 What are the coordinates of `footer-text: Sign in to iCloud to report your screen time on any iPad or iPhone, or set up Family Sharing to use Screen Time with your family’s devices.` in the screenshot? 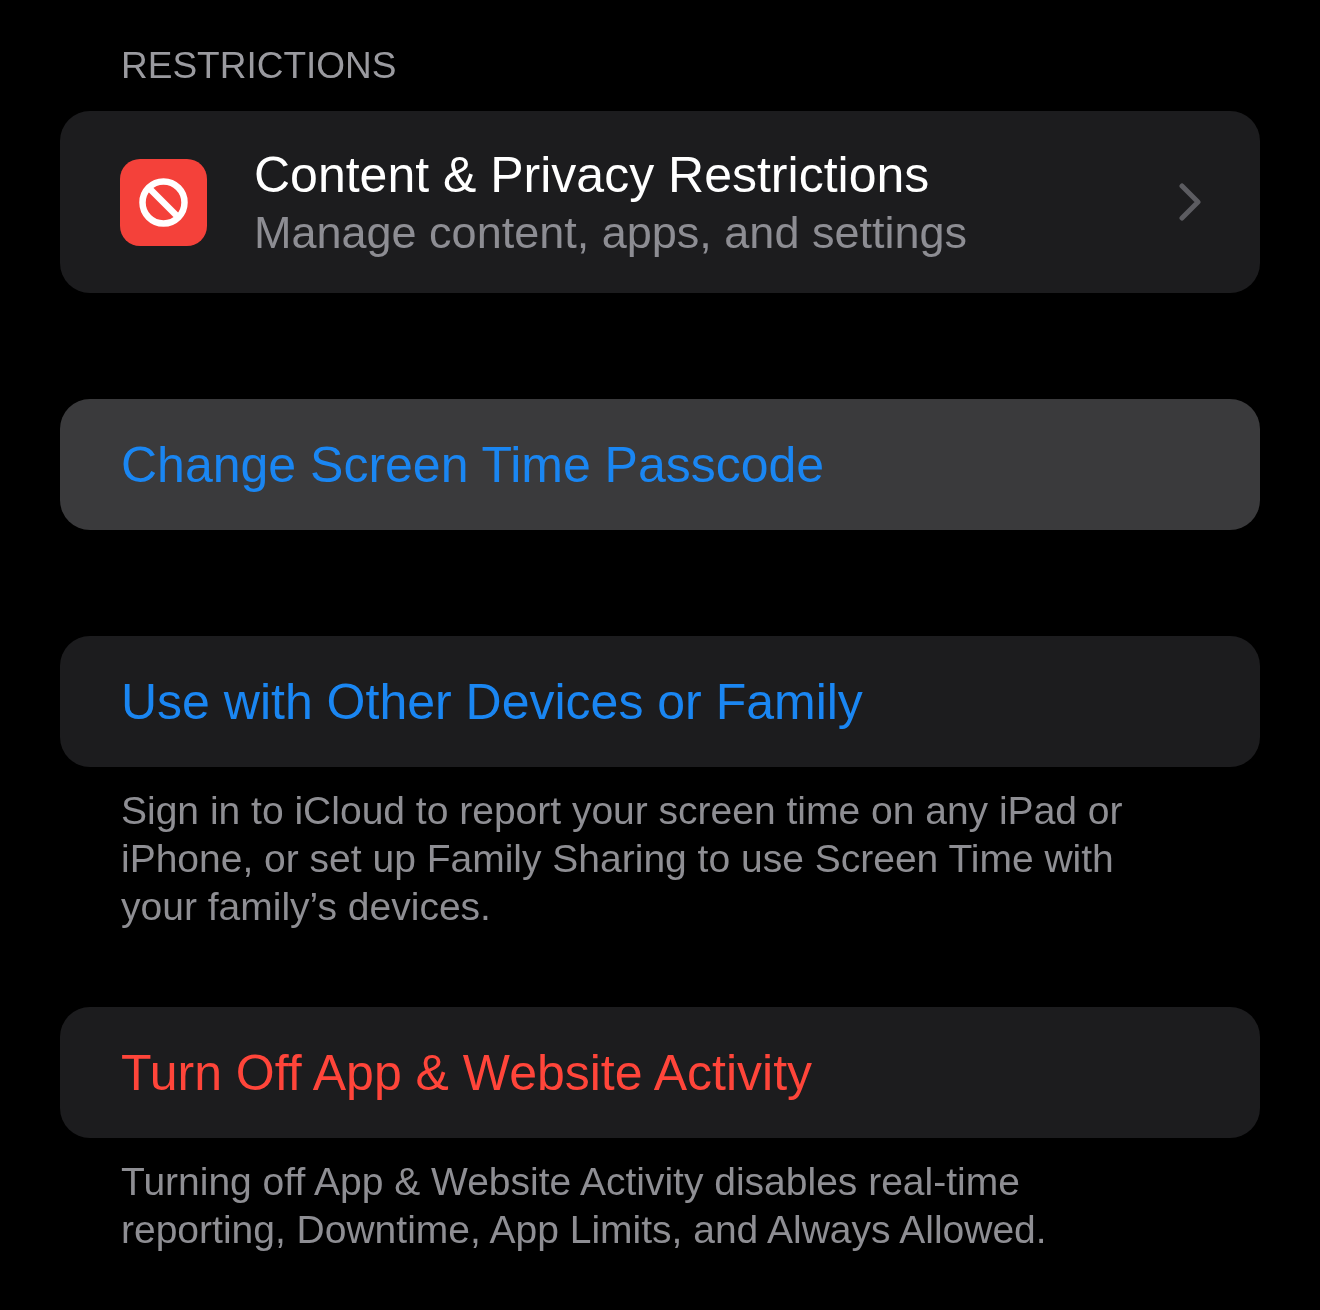 It's located at (622, 859).